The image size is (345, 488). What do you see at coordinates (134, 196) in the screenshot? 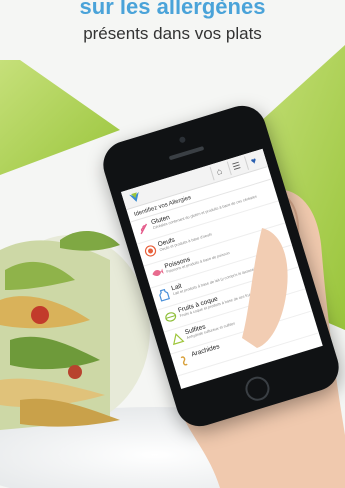
I see `app-logo-icon` at bounding box center [134, 196].